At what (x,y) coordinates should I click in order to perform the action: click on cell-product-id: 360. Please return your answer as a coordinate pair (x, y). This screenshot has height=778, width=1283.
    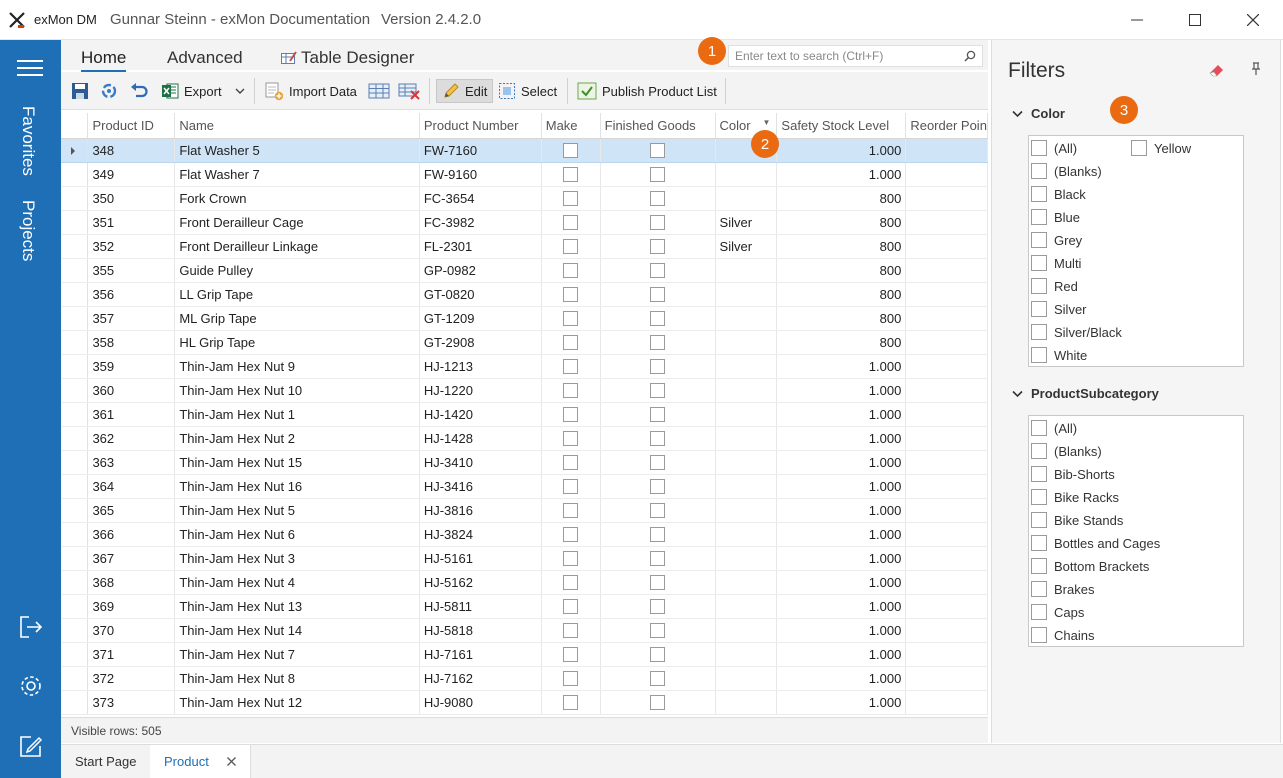
    Looking at the image, I should click on (131, 390).